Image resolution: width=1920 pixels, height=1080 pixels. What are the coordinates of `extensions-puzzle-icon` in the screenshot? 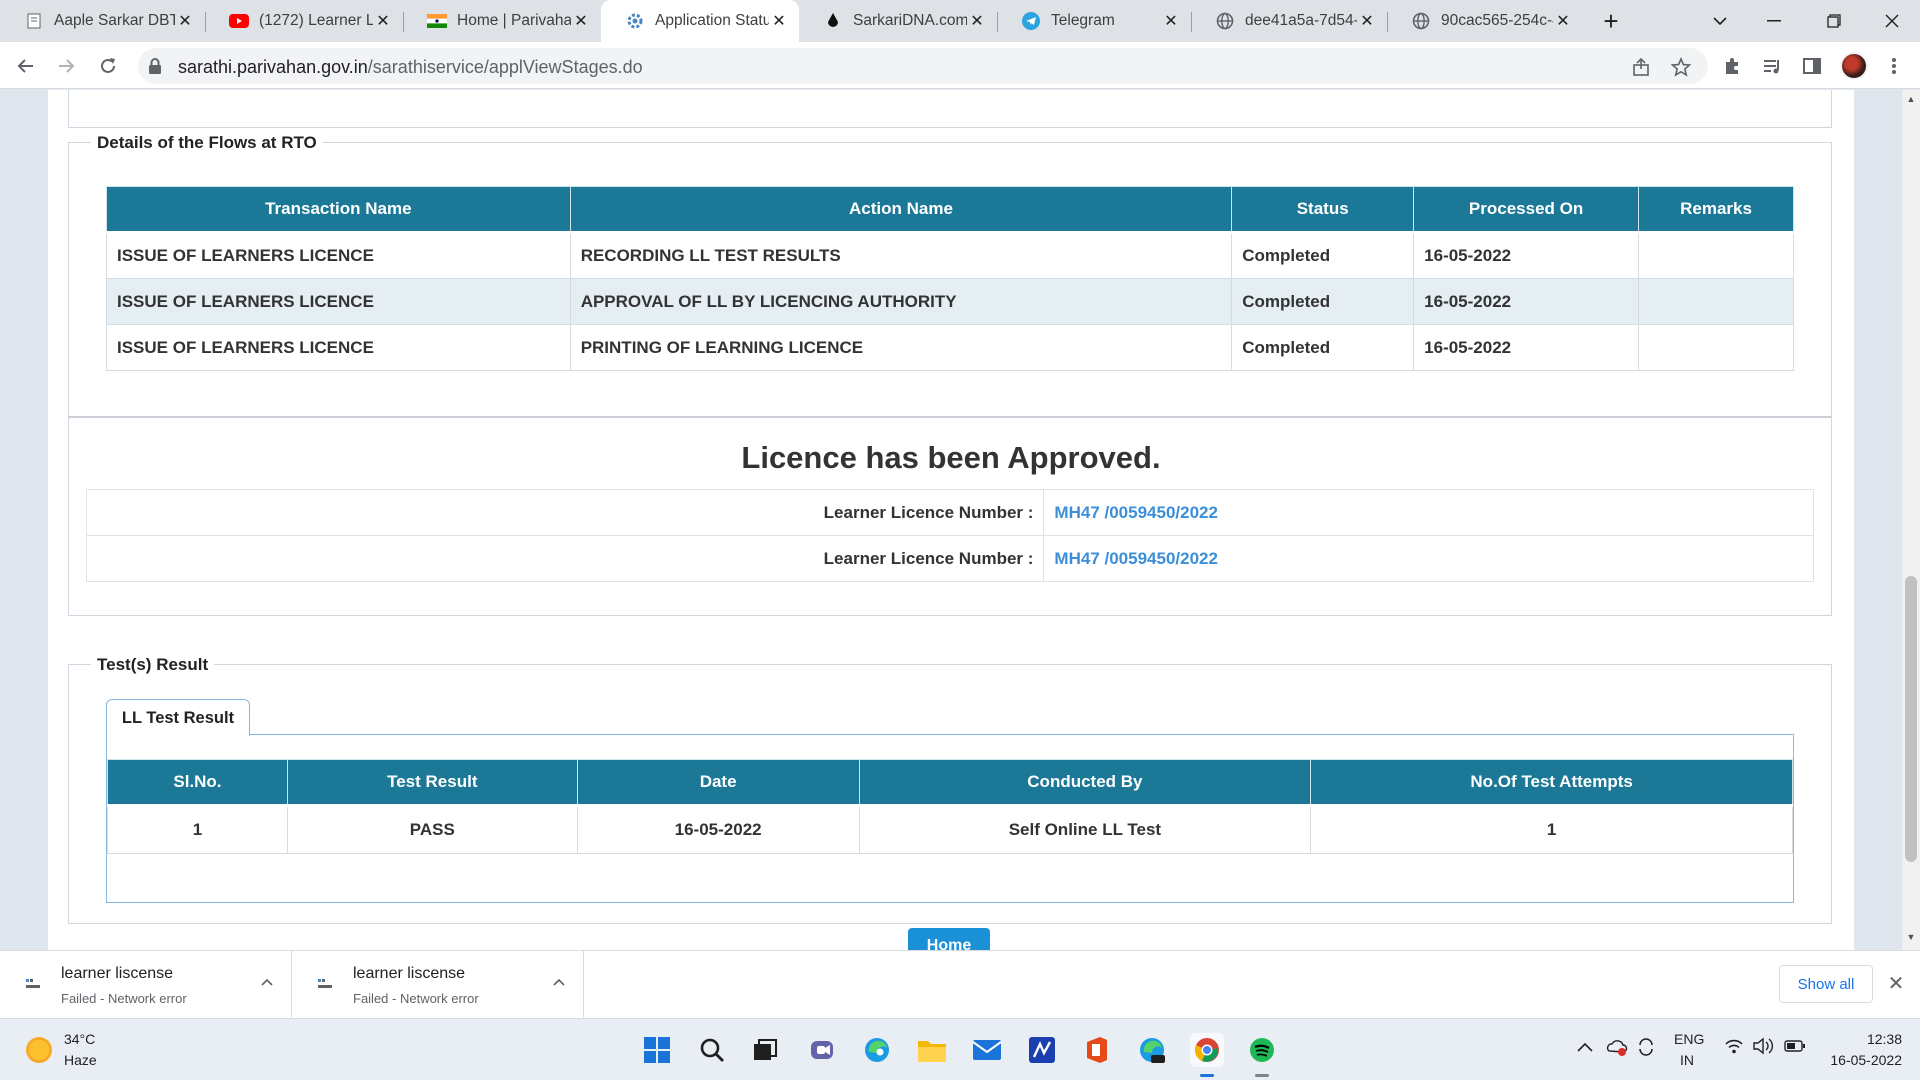 It's located at (1732, 66).